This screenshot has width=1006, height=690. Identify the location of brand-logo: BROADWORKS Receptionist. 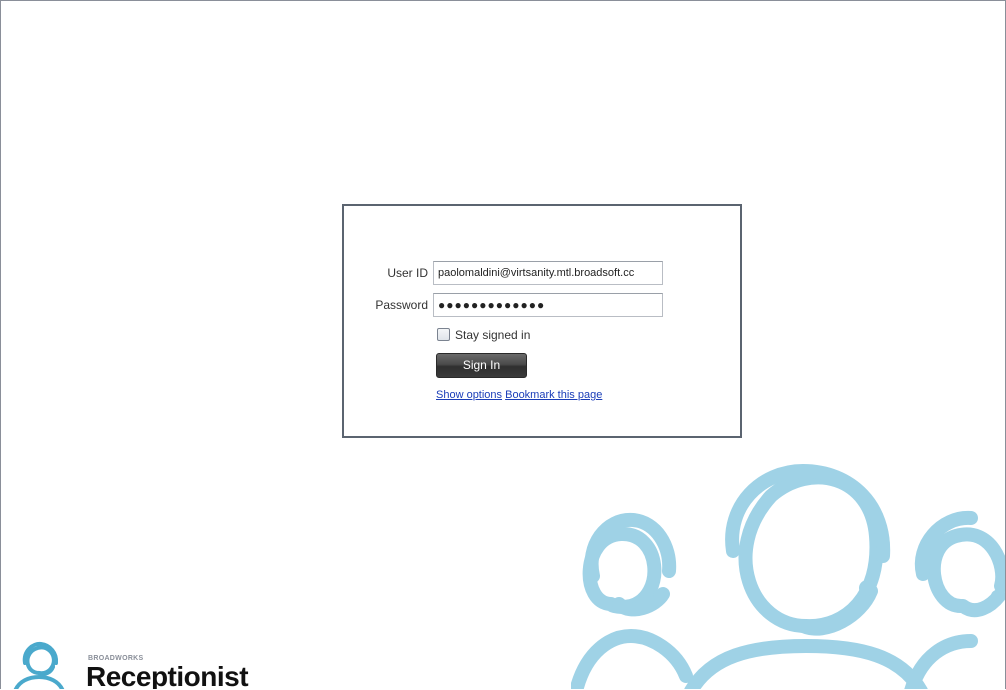
(159, 665).